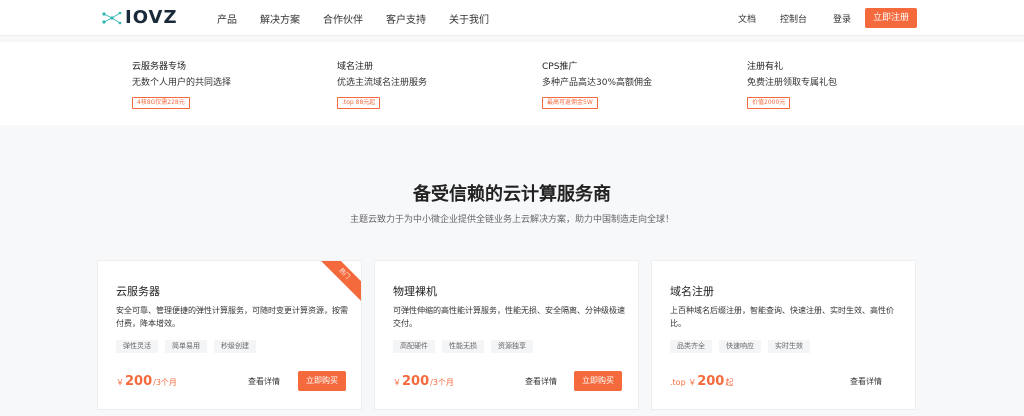 This screenshot has height=416, width=1024. What do you see at coordinates (151, 17) in the screenshot?
I see `logo-text: IOVZ` at bounding box center [151, 17].